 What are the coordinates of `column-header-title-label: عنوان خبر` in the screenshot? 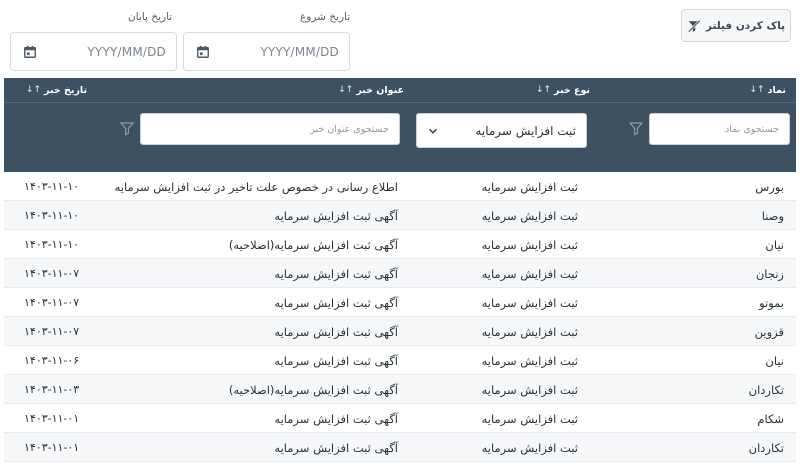 It's located at (380, 90).